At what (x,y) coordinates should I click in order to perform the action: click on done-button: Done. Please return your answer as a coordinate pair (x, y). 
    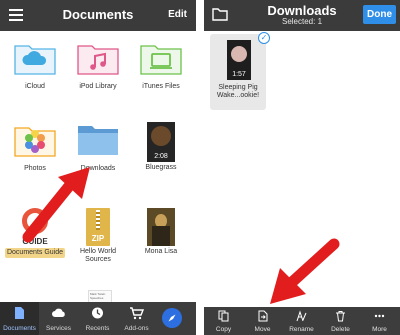
    Looking at the image, I should click on (379, 14).